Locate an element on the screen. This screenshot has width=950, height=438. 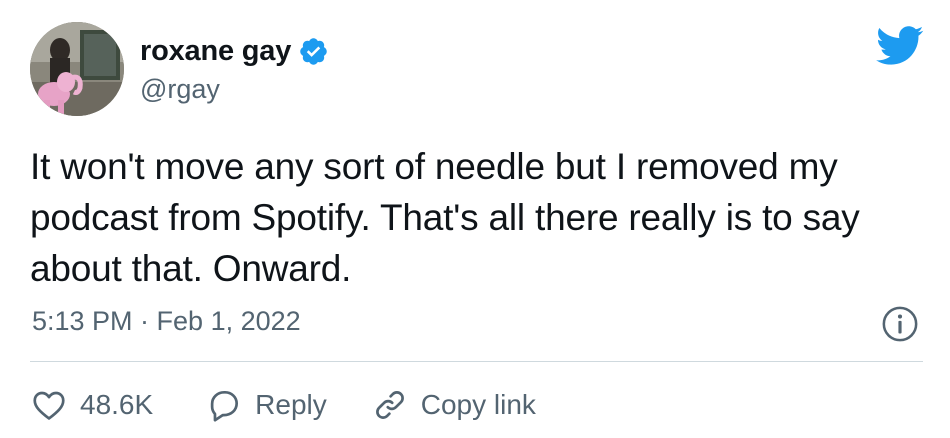
tweet-timestamp: 5:13 PM · Feb 1, 2022 is located at coordinates (166, 321).